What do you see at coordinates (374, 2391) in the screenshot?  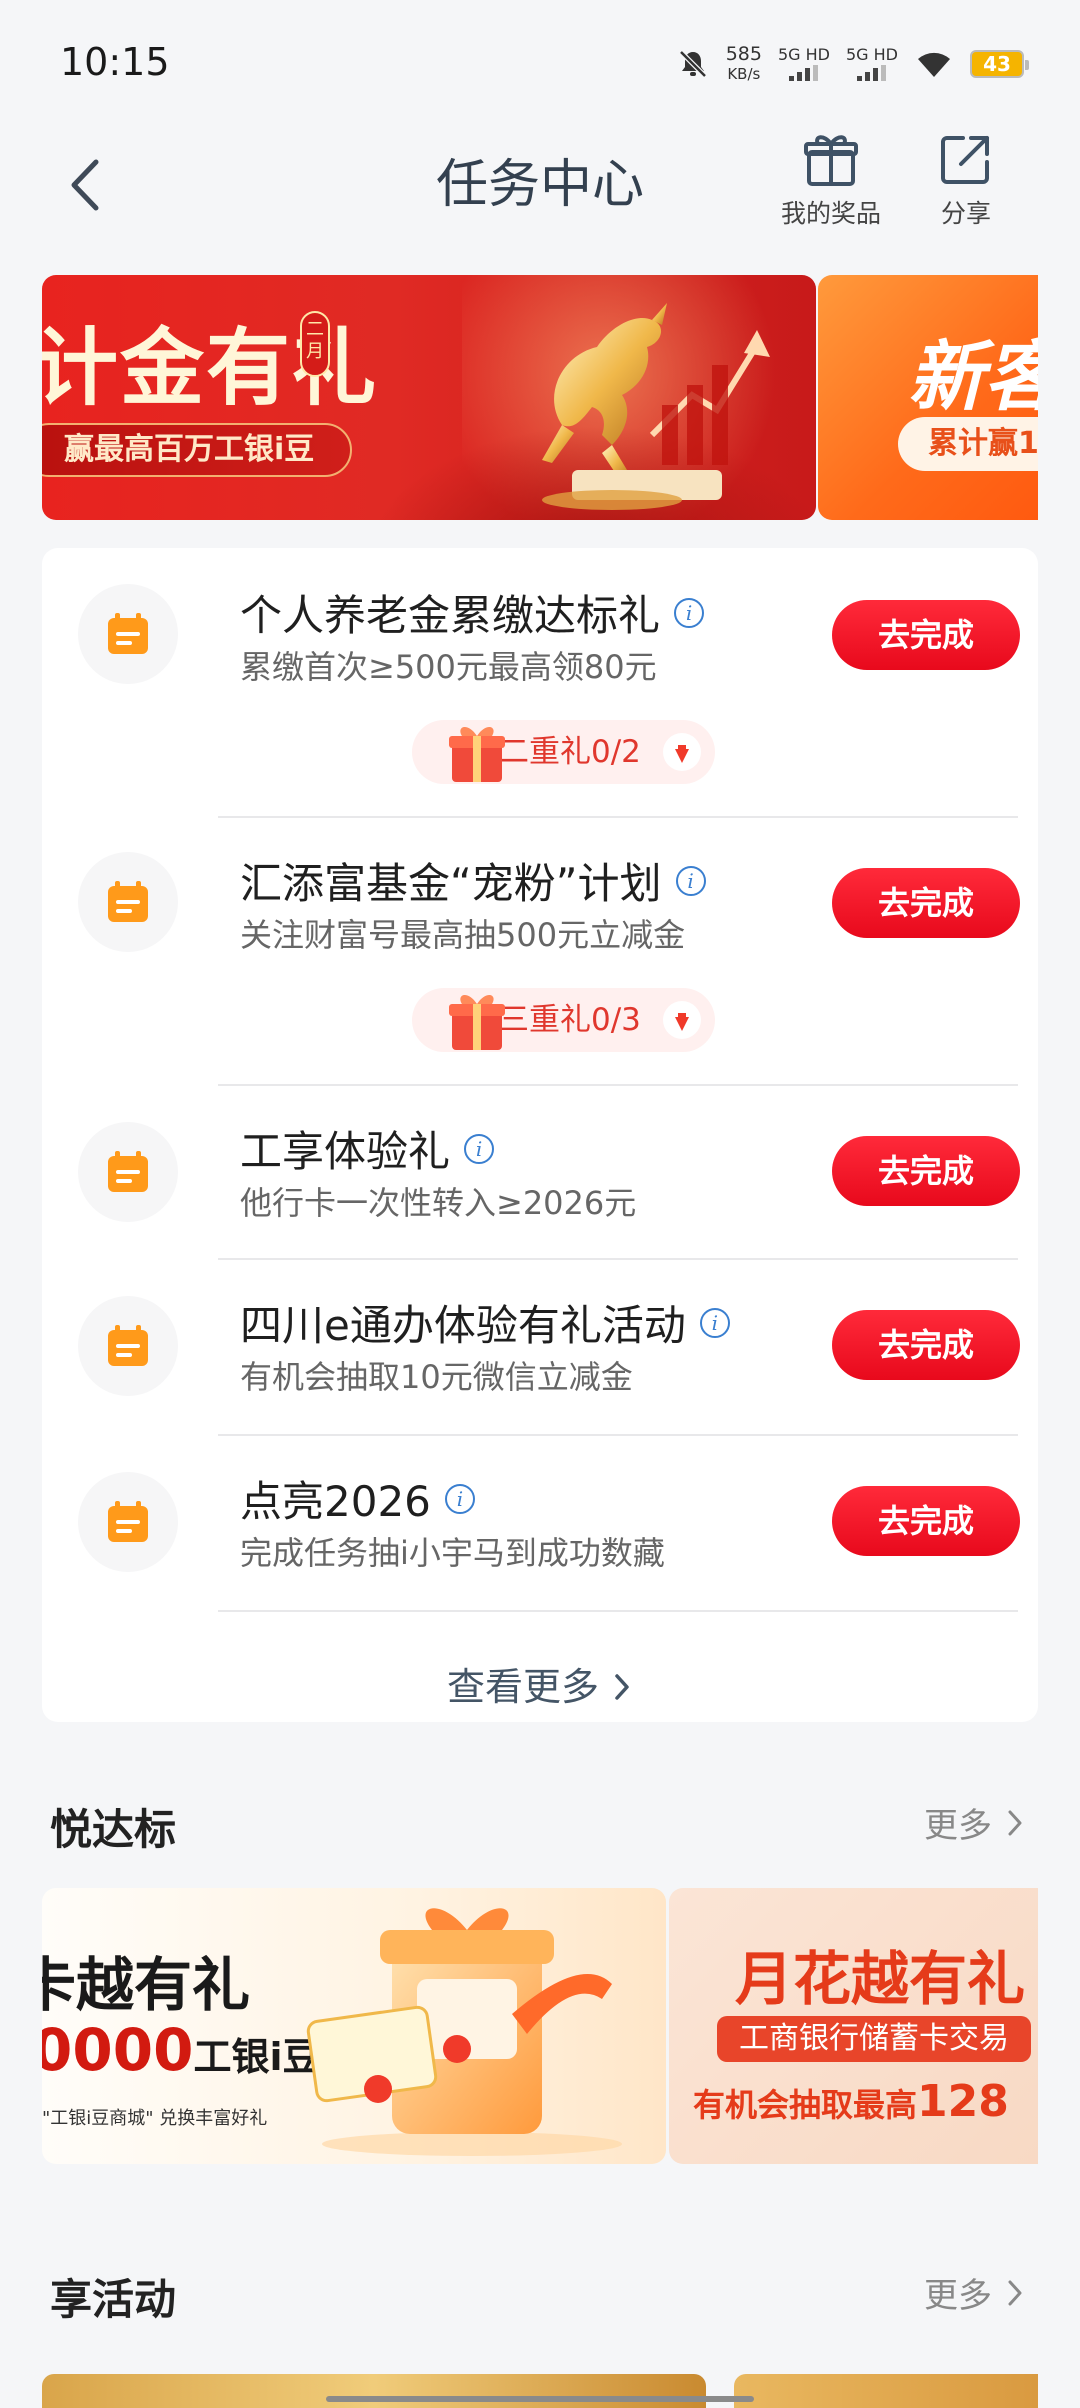 I see `activity-card` at bounding box center [374, 2391].